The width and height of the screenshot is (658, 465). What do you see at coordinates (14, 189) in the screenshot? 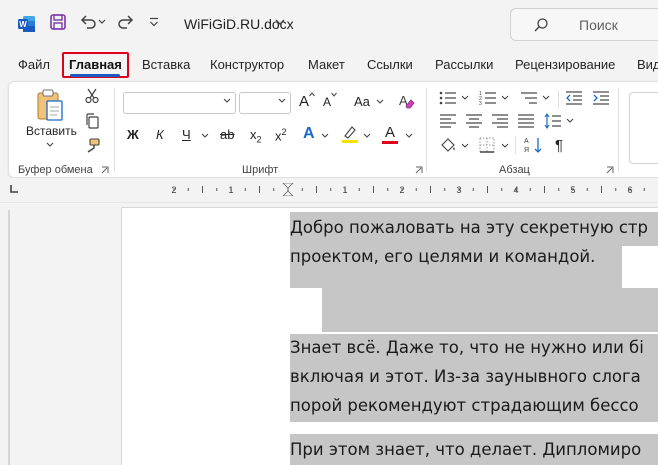
I see `tab-selector-icon` at bounding box center [14, 189].